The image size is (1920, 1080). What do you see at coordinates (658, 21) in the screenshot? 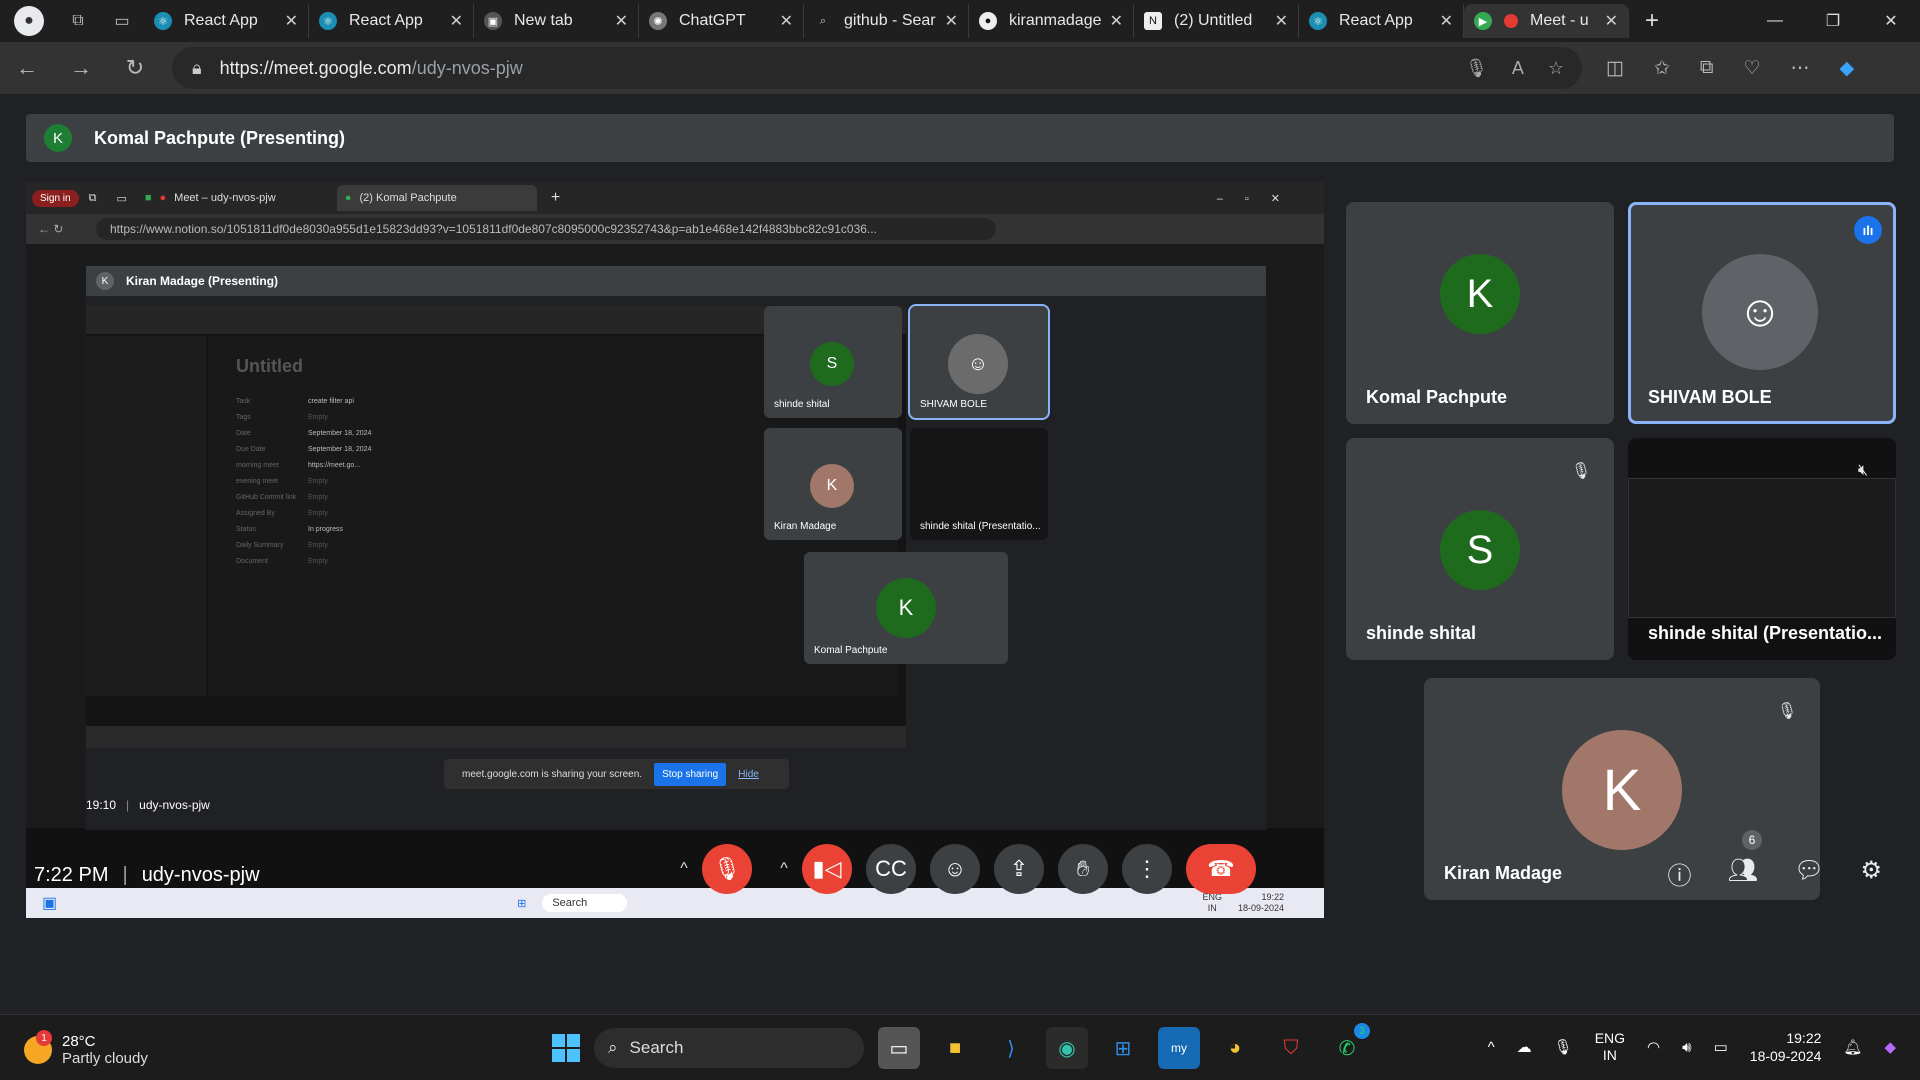
I see `chatgpt-icon: ✺` at bounding box center [658, 21].